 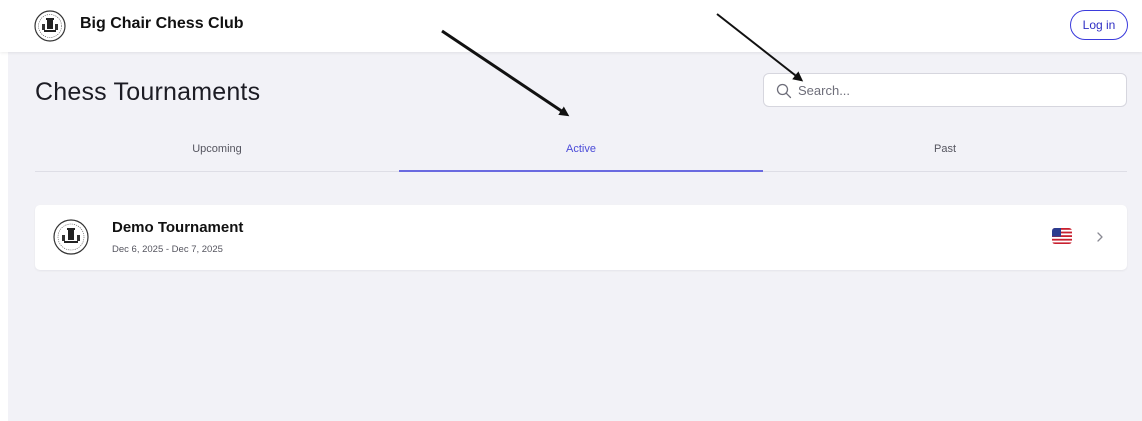 What do you see at coordinates (71, 237) in the screenshot?
I see `tournament-logo-icon` at bounding box center [71, 237].